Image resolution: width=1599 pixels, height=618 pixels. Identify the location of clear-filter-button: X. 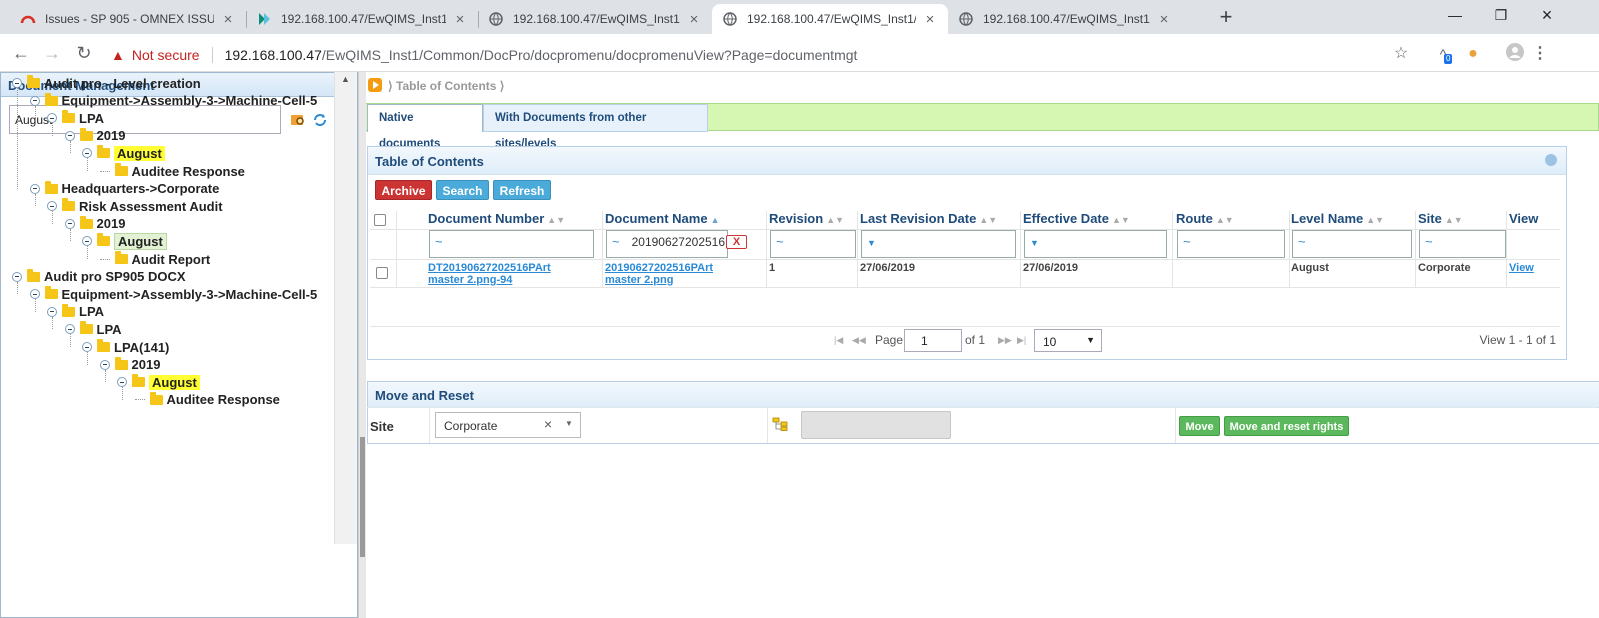
(736, 242).